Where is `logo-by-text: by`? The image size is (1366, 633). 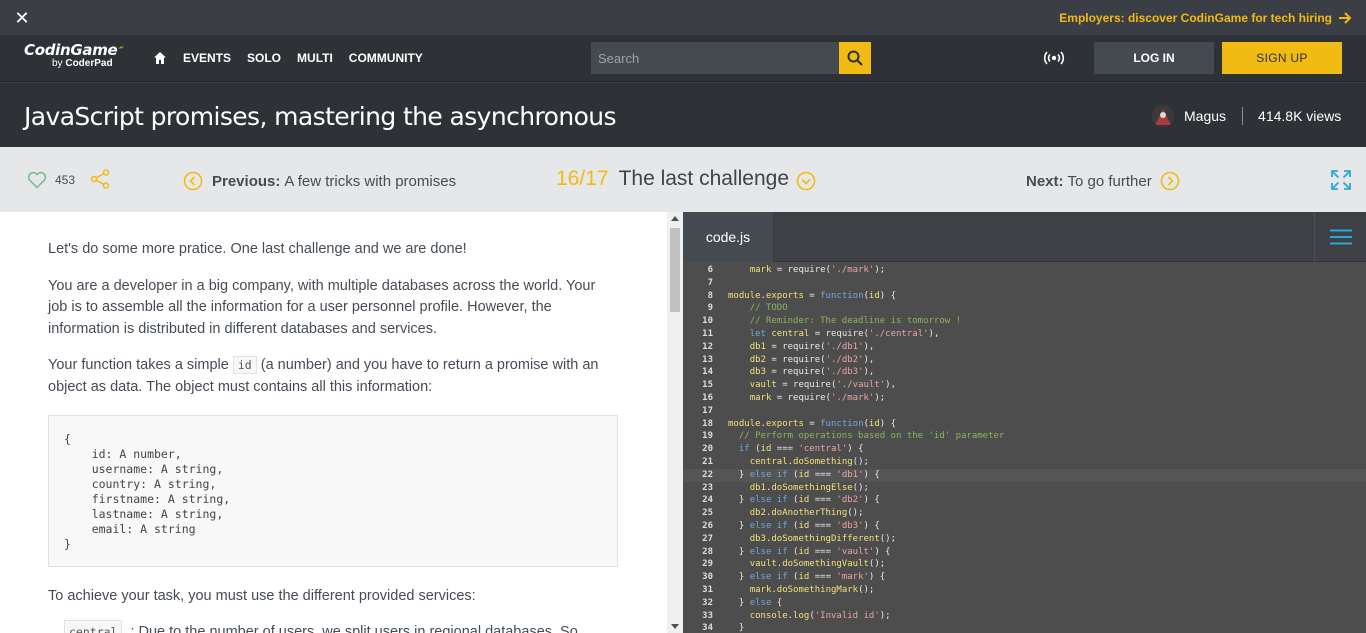 logo-by-text: by is located at coordinates (57, 63).